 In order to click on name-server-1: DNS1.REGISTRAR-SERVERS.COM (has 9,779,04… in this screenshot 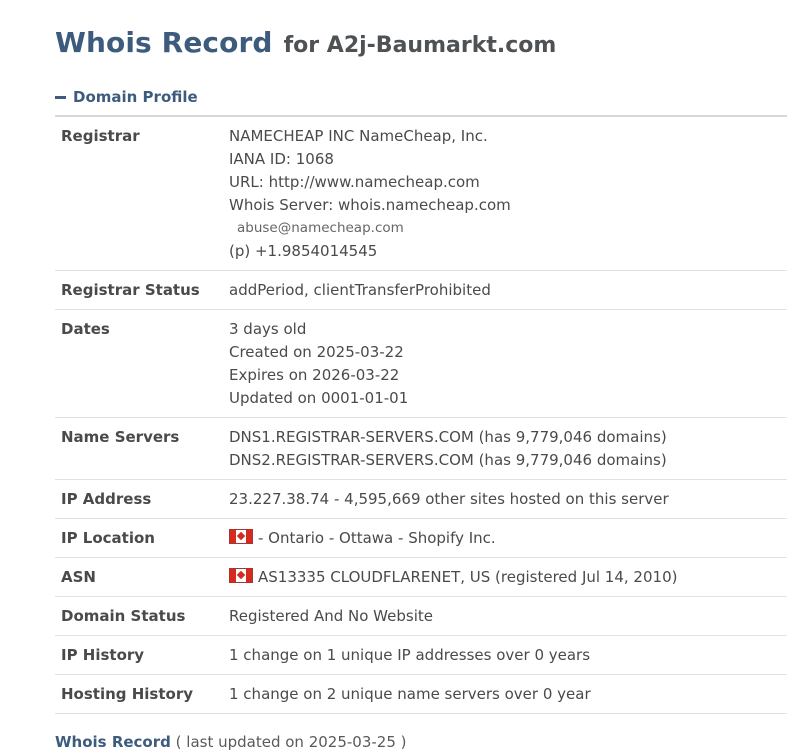, I will do `click(448, 437)`.